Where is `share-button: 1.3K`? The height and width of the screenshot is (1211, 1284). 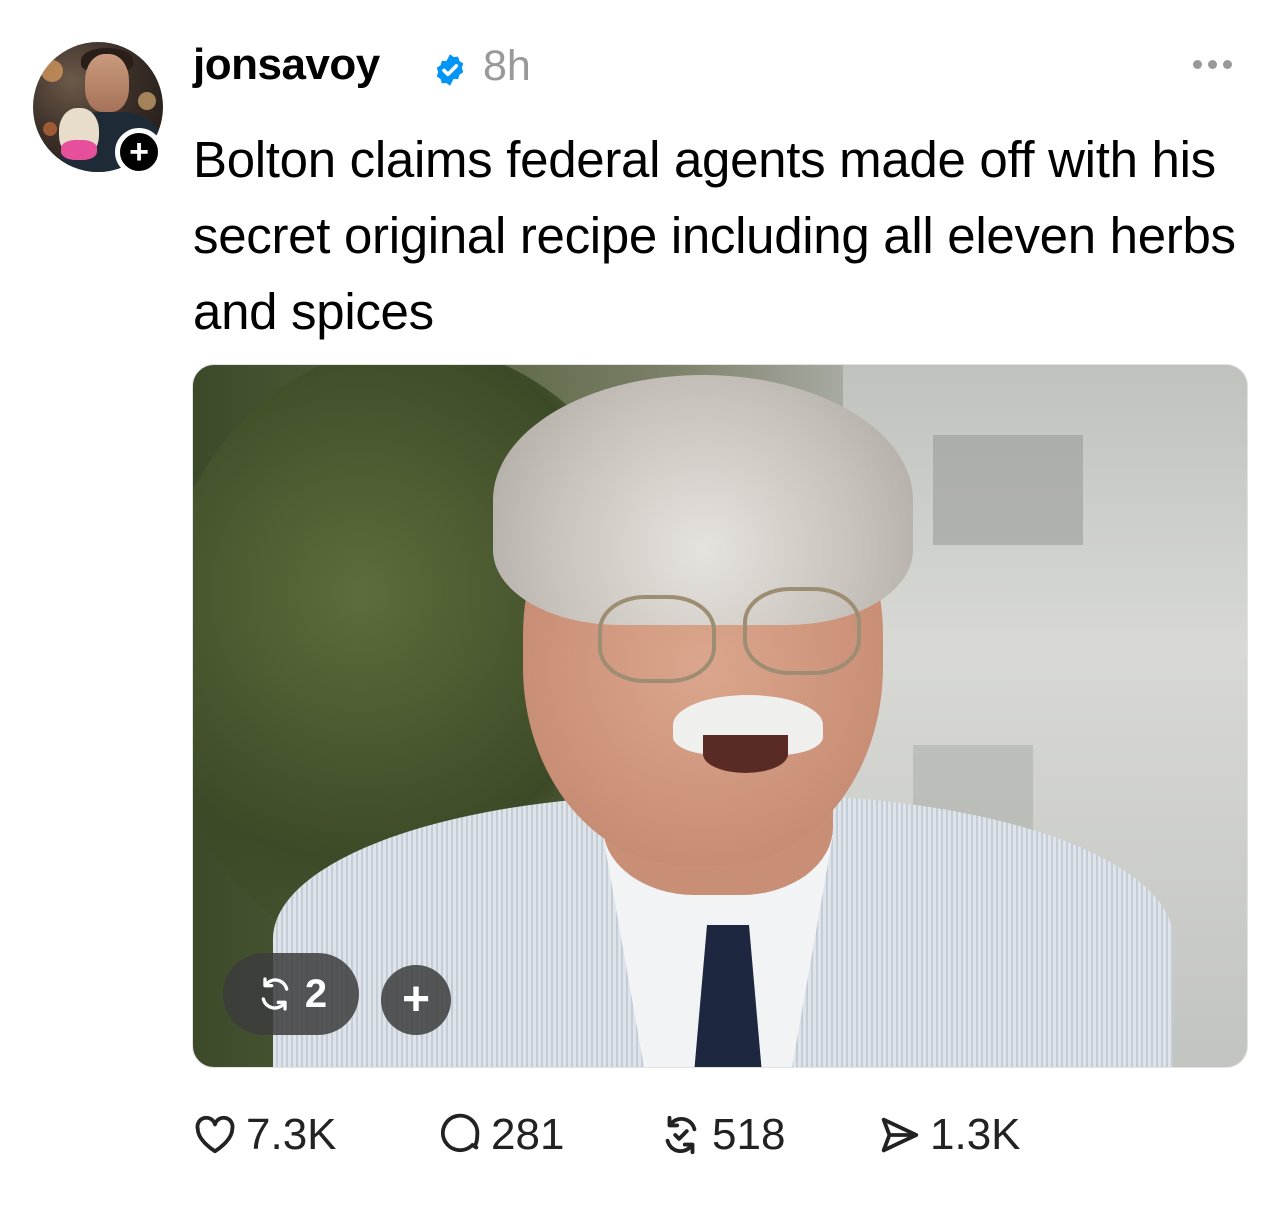
share-button: 1.3K is located at coordinates (948, 1135).